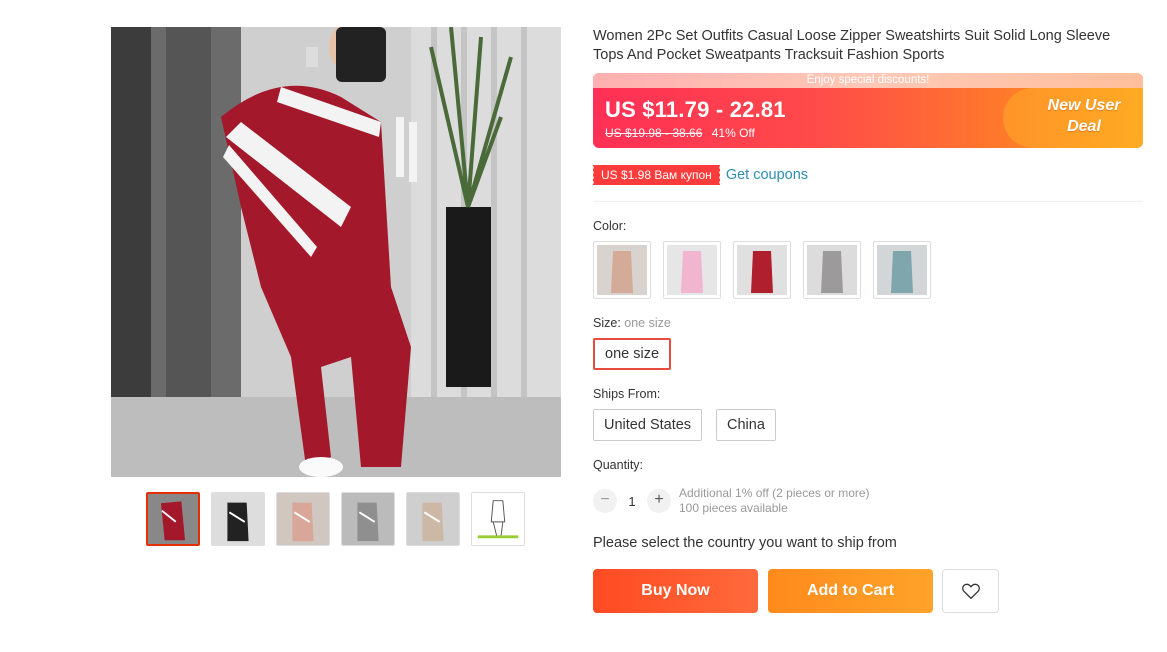 This screenshot has height=652, width=1167. I want to click on quantity-decrease-button: −, so click(605, 501).